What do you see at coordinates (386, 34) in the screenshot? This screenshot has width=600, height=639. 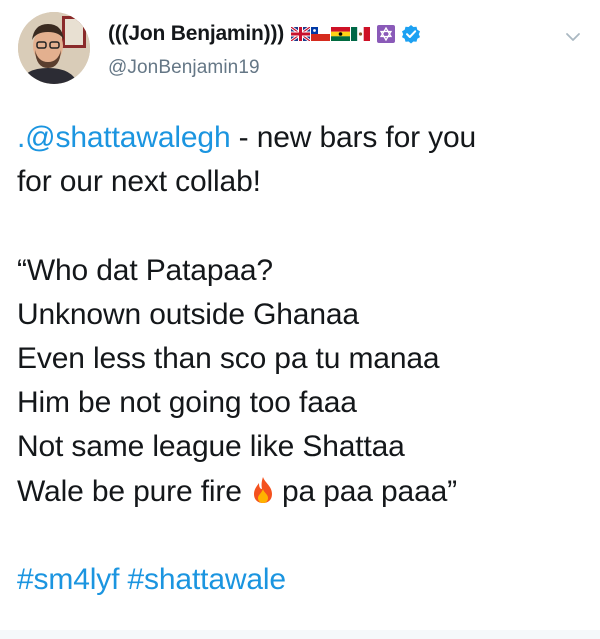 I see `star-of-david-icon` at bounding box center [386, 34].